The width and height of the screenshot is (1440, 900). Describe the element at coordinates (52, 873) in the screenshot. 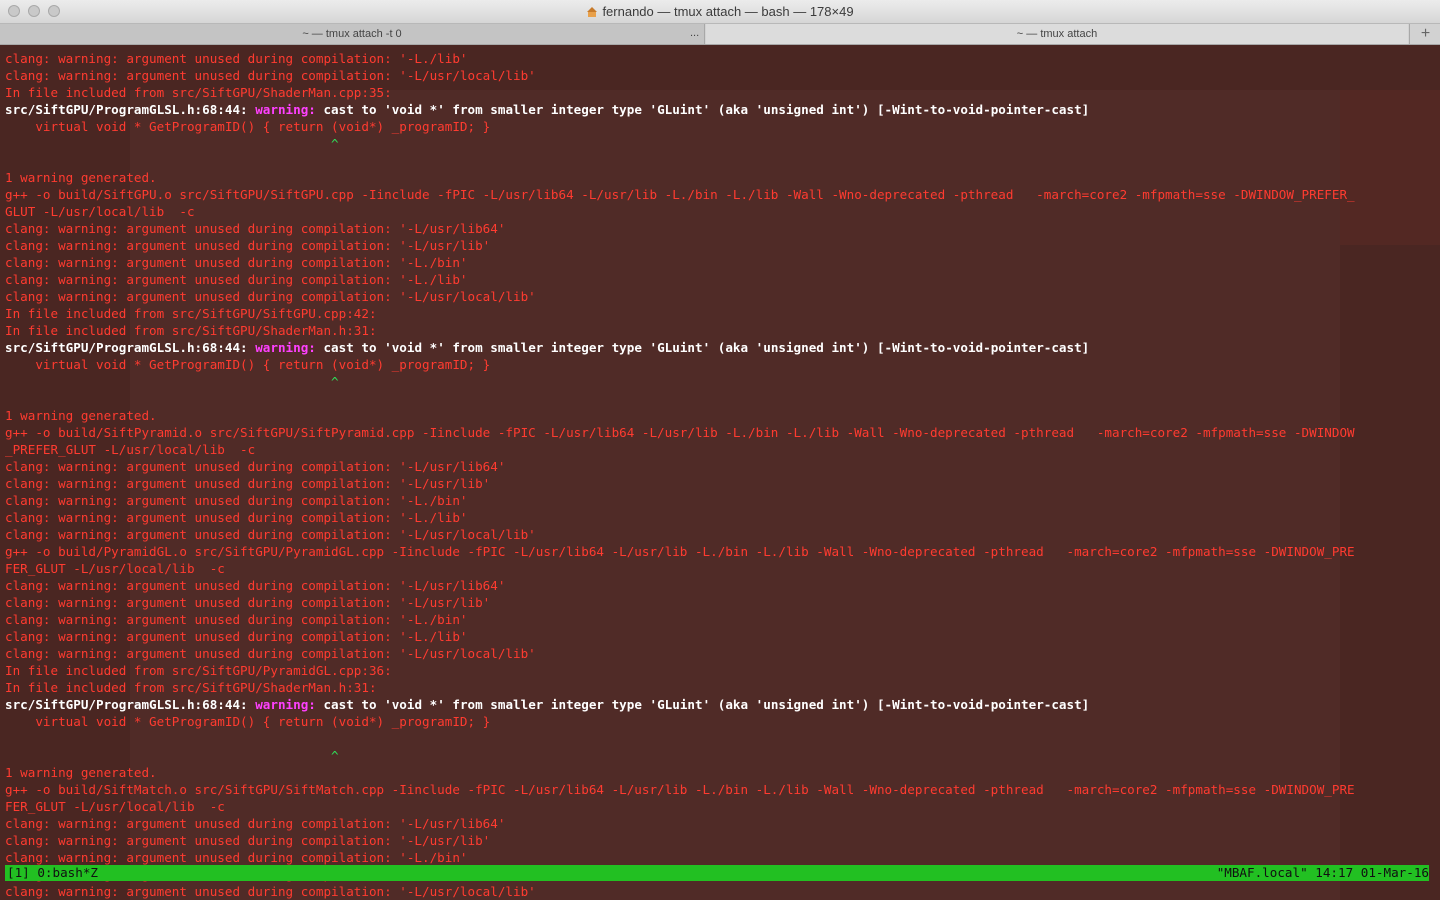

I see `tmux-window-list: [1] 0:bash*Z` at that location.